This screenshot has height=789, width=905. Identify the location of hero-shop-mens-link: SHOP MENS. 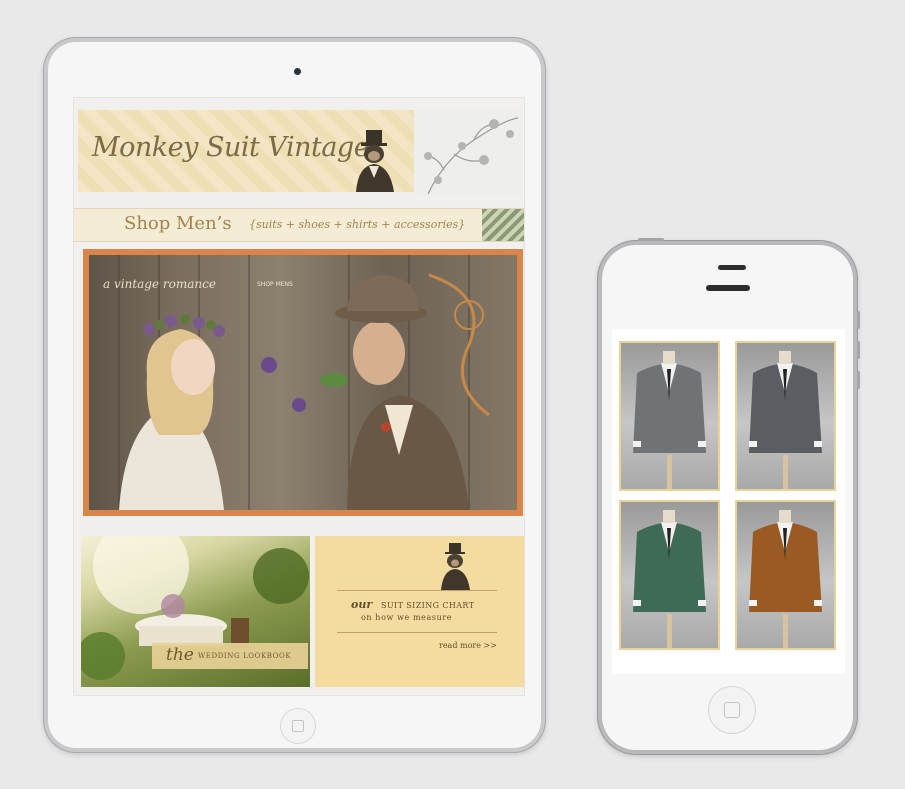
(275, 284).